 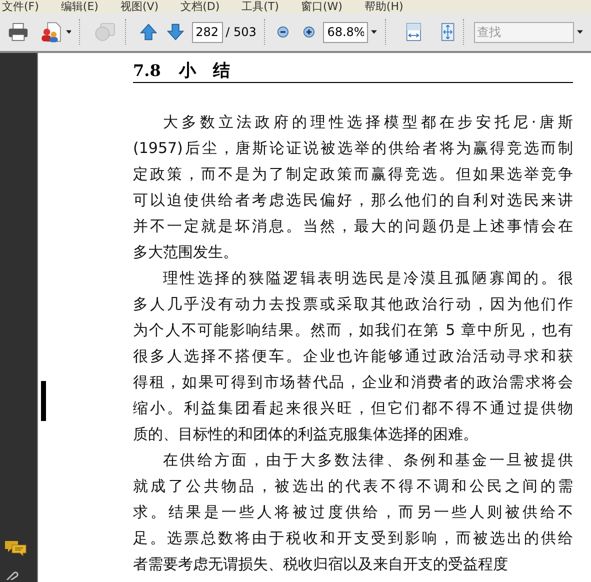 What do you see at coordinates (353, 486) in the screenshot?
I see `text-line: 就成了公共物品，被选出的代表不得不调和公民之间的需` at bounding box center [353, 486].